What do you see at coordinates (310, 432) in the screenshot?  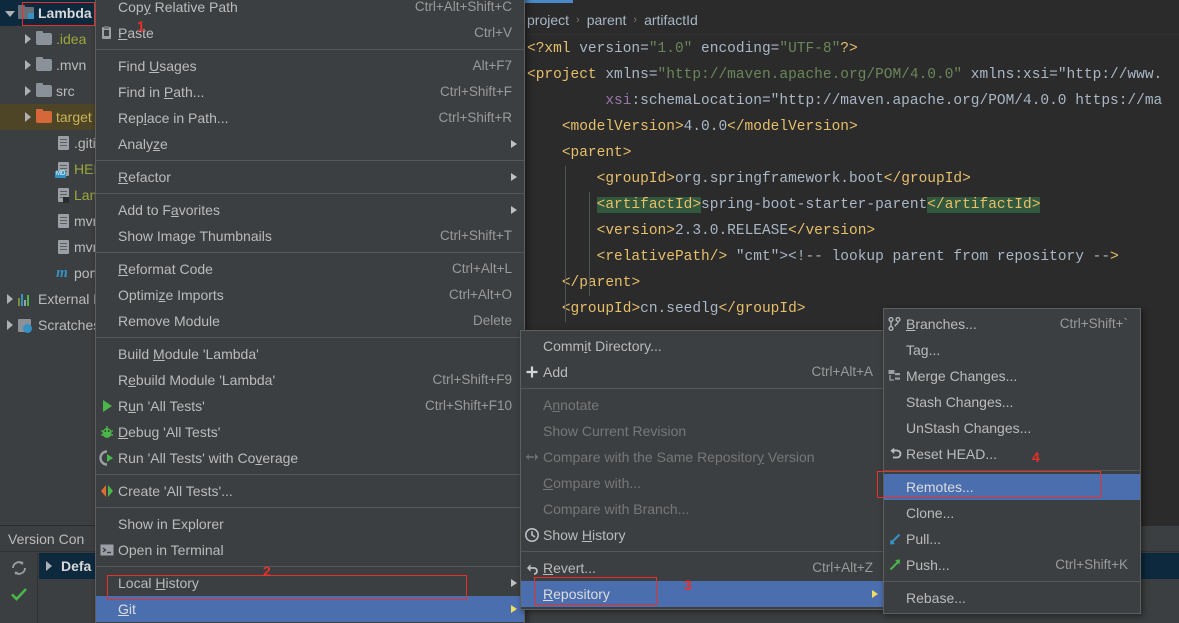 I see `menu-item-debug-all-tests: Debug 'All Tests'` at bounding box center [310, 432].